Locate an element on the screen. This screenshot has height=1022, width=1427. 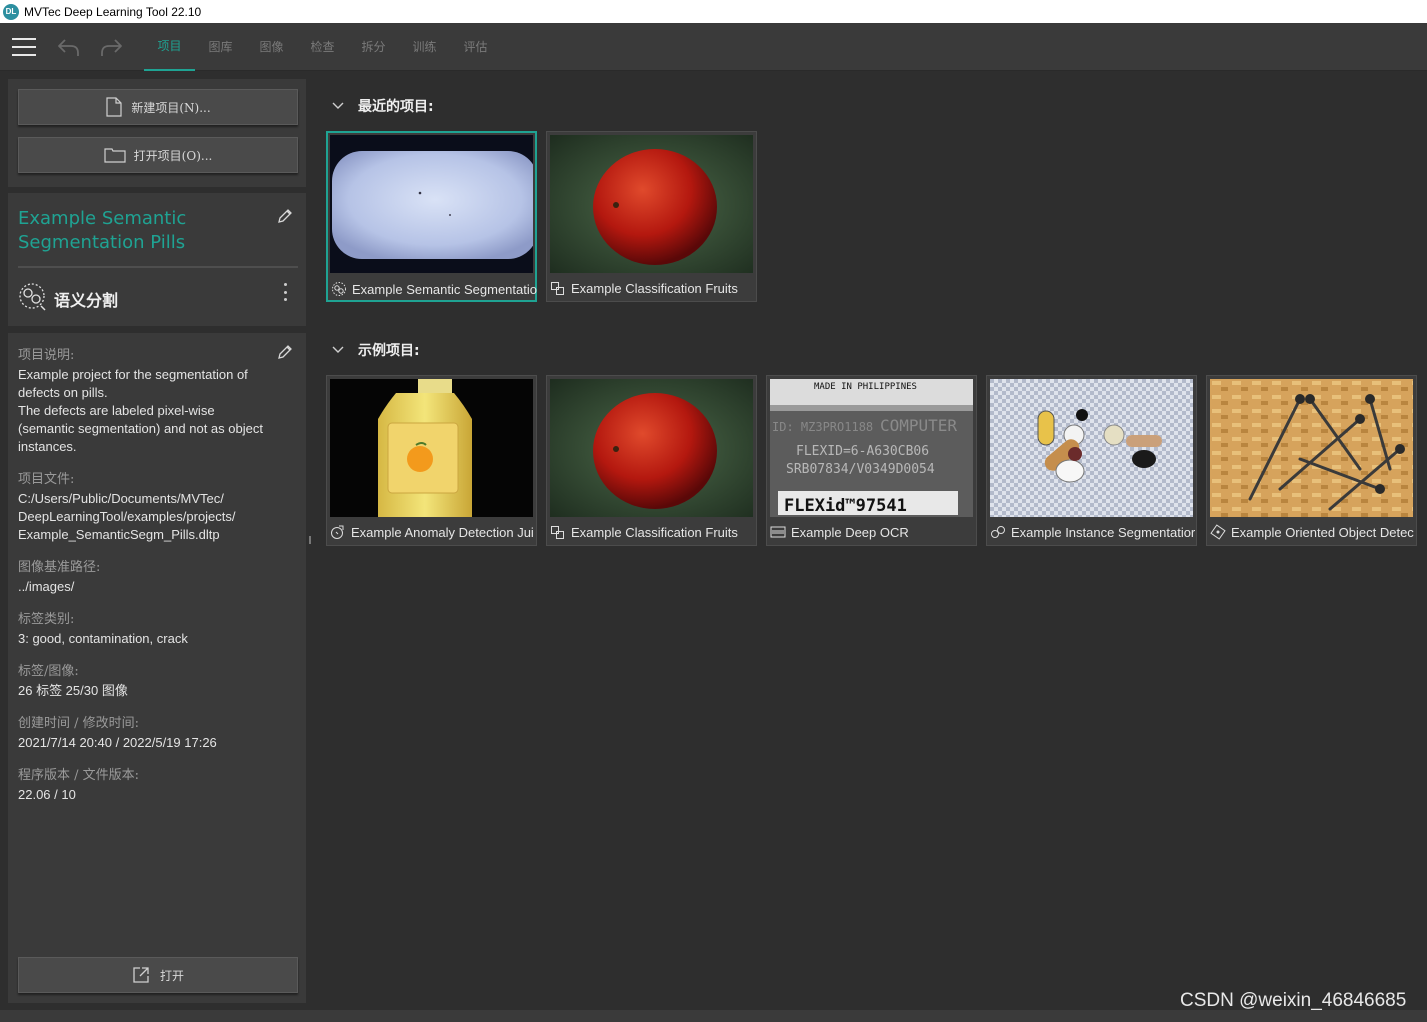
card-caption: Example Oriented Object Detec is located at coordinates (1313, 532).